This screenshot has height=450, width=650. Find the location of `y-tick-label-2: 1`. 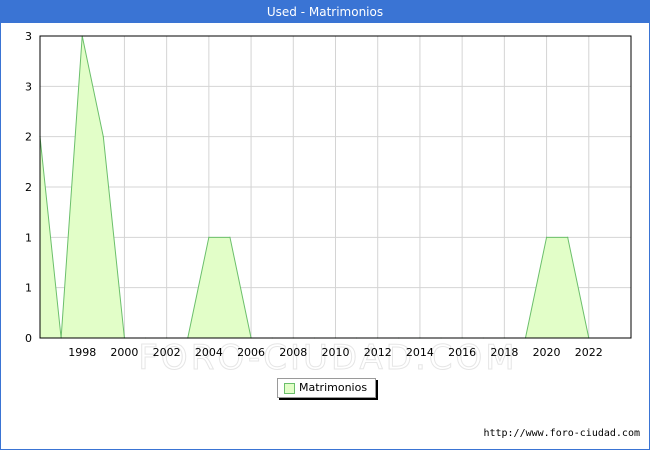

y-tick-label-2: 1 is located at coordinates (28, 237).